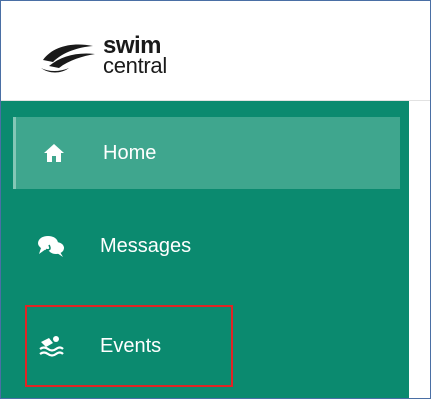  I want to click on sidebar-item-label: Messages, so click(146, 245).